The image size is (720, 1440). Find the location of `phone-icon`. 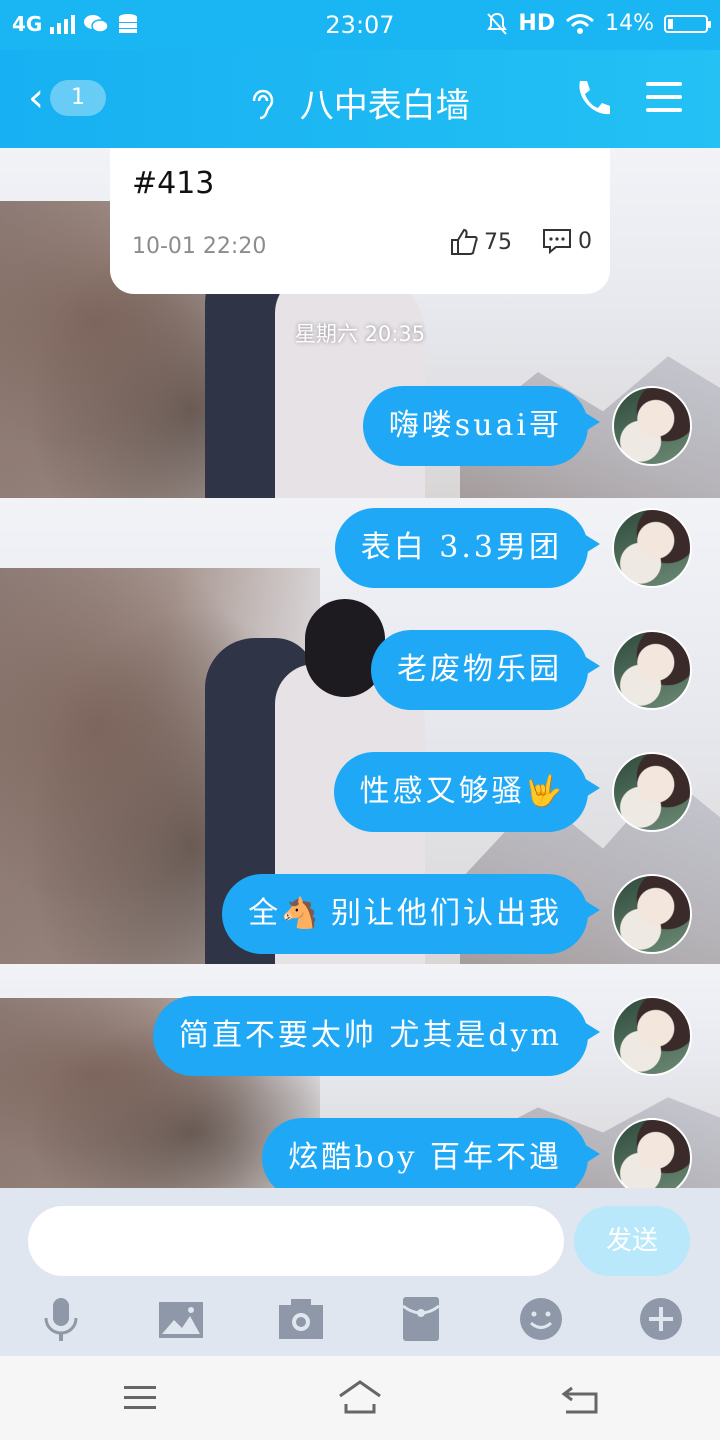

phone-icon is located at coordinates (592, 98).